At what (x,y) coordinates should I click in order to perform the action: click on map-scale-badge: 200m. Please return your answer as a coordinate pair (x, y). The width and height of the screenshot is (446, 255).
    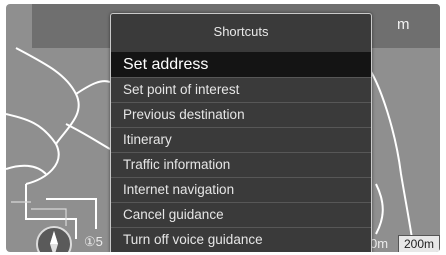
    Looking at the image, I should click on (419, 243).